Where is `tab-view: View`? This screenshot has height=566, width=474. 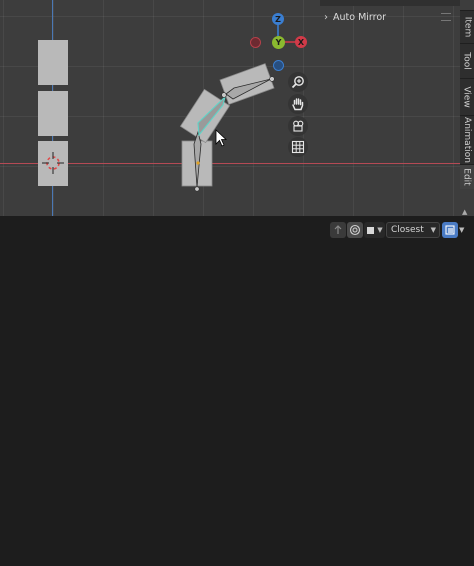
tab-view: View is located at coordinates (467, 96).